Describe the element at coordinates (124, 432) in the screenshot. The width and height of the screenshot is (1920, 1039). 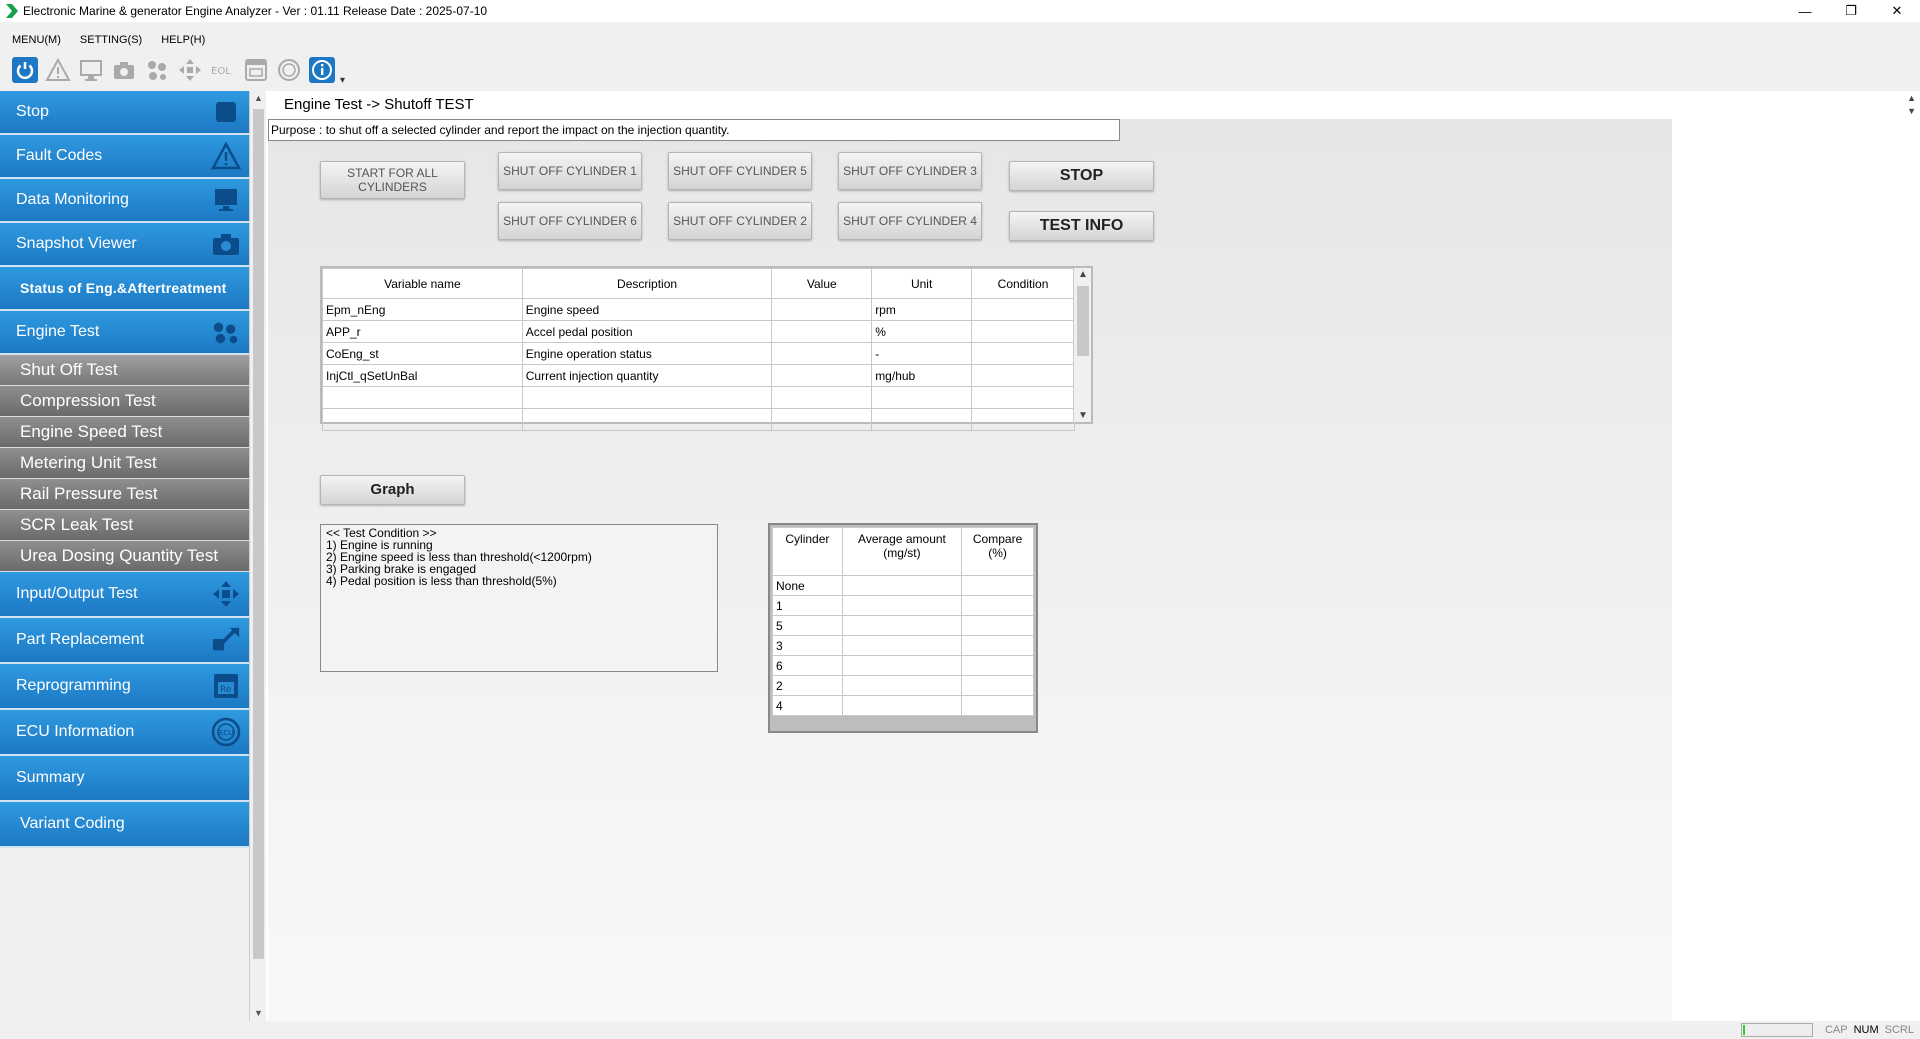
I see `sidebar-subitem-engine-speed-test: Engine Speed Test` at that location.